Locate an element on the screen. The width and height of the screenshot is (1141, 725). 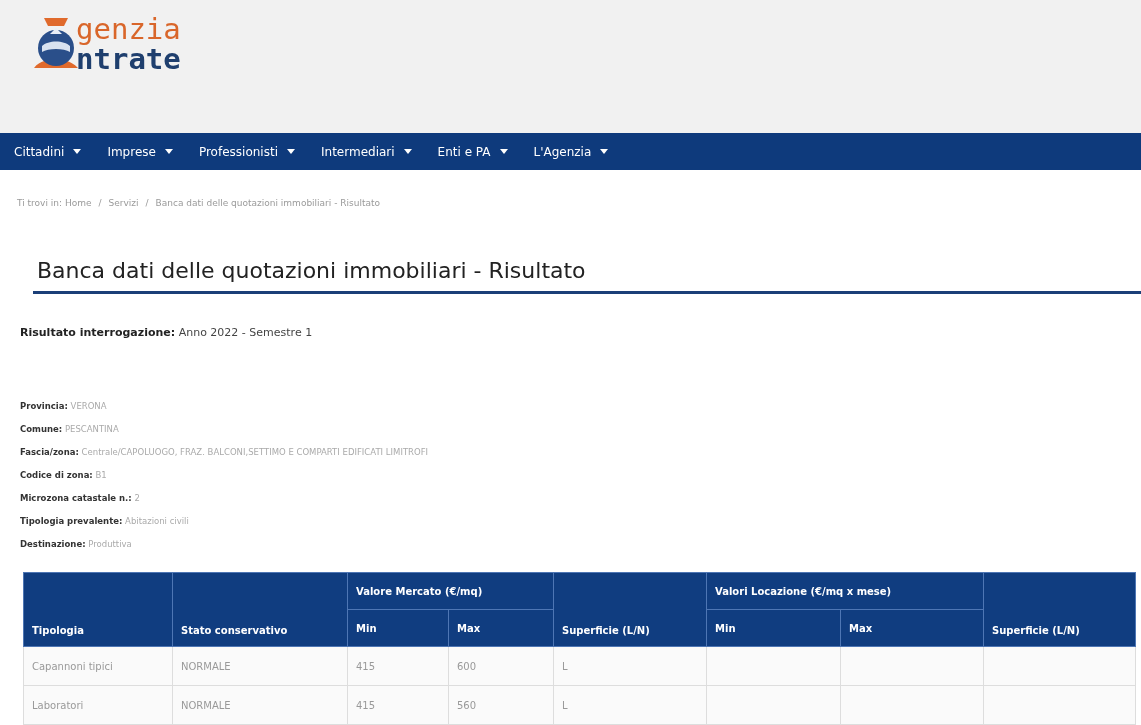
table-header: Tipologia is located at coordinates (98, 609).